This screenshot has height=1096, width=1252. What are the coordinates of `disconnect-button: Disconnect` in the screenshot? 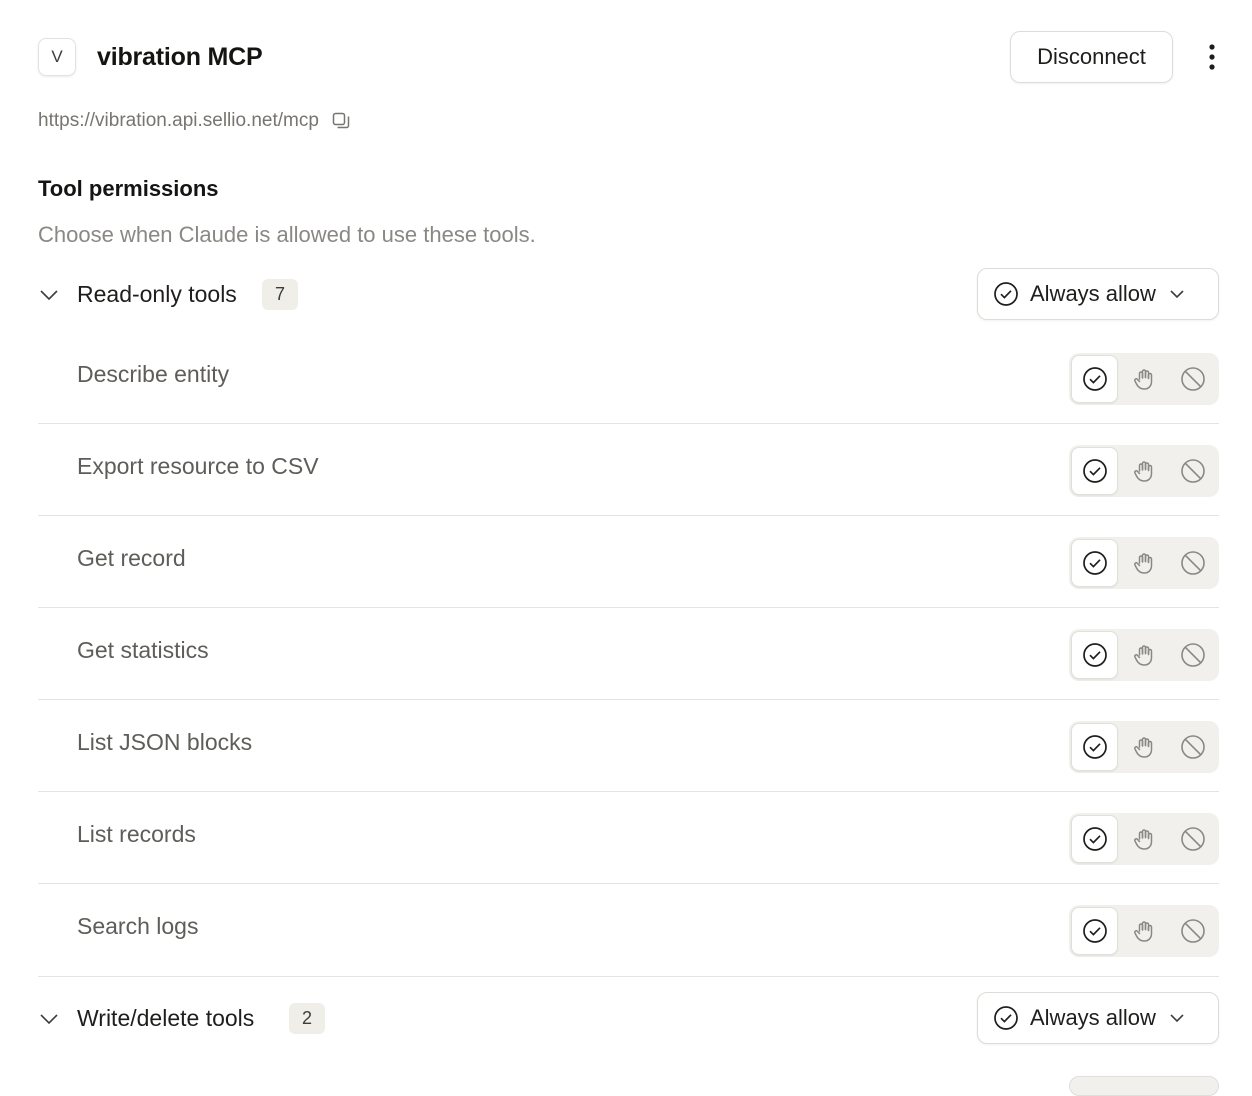 It's located at (1091, 57).